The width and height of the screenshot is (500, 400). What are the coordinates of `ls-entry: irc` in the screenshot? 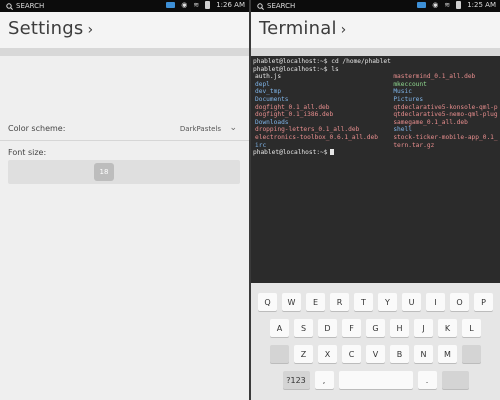 It's located at (261, 145).